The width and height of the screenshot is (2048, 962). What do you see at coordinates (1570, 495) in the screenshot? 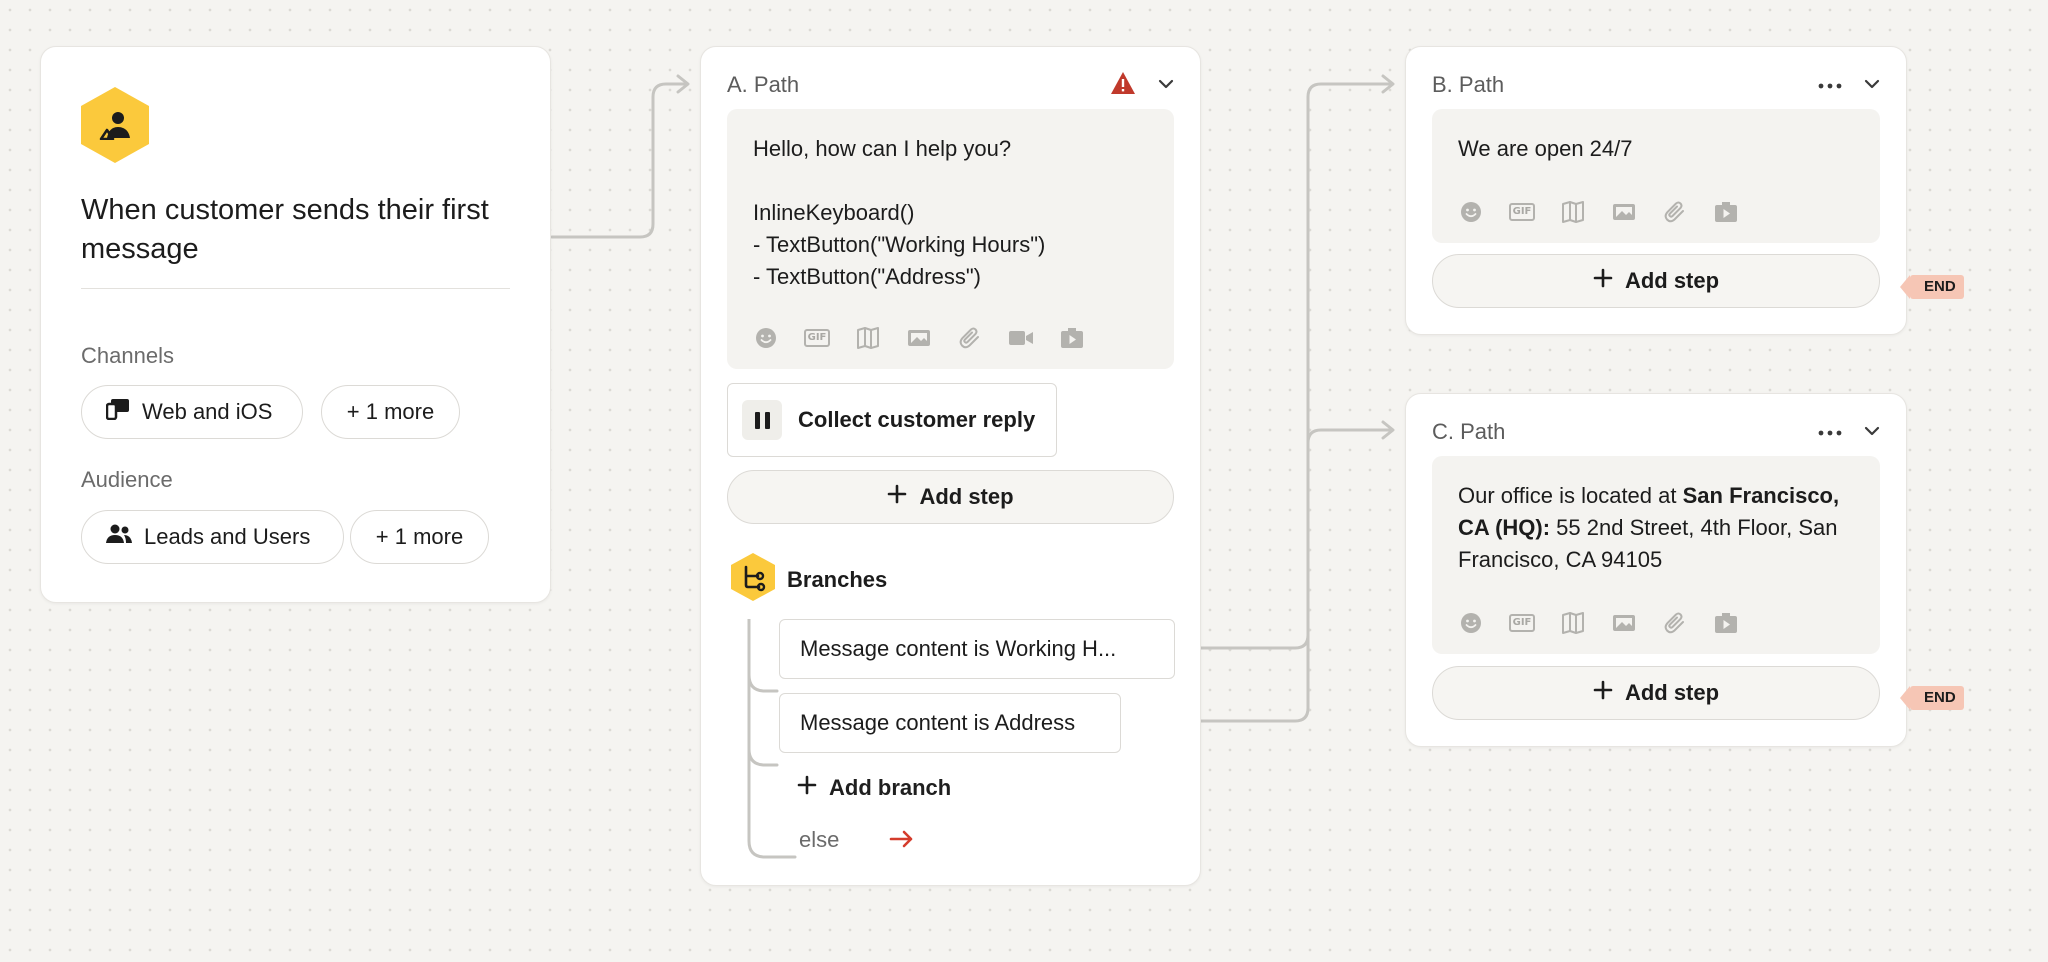
I see `message-prefix: Our office is located at` at bounding box center [1570, 495].